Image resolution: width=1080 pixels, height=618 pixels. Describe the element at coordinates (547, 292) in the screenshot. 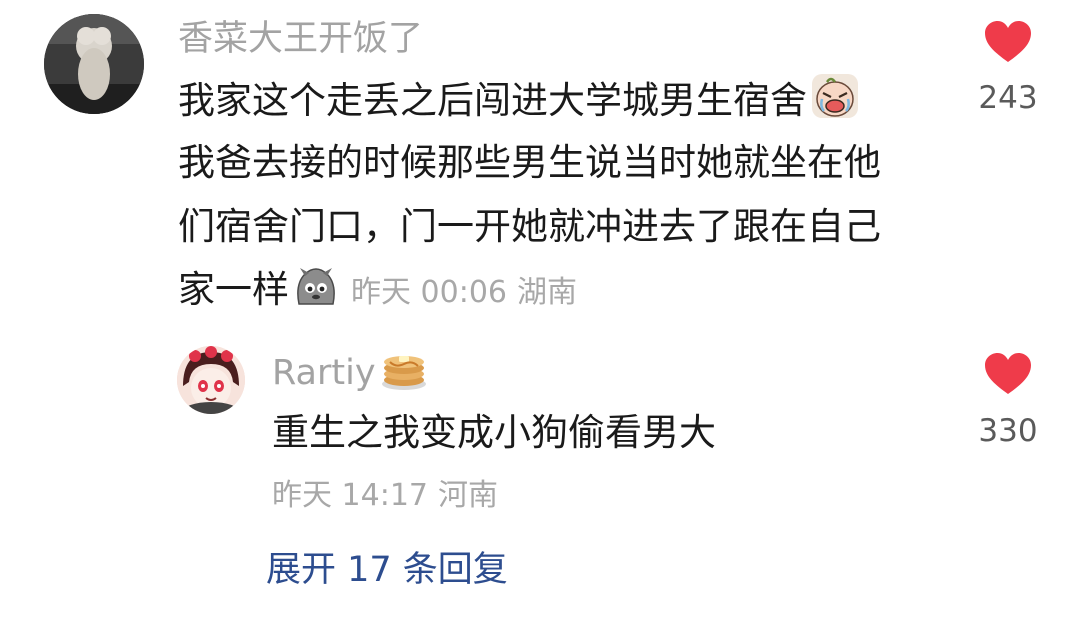

I see `comment-location: 湖南` at that location.